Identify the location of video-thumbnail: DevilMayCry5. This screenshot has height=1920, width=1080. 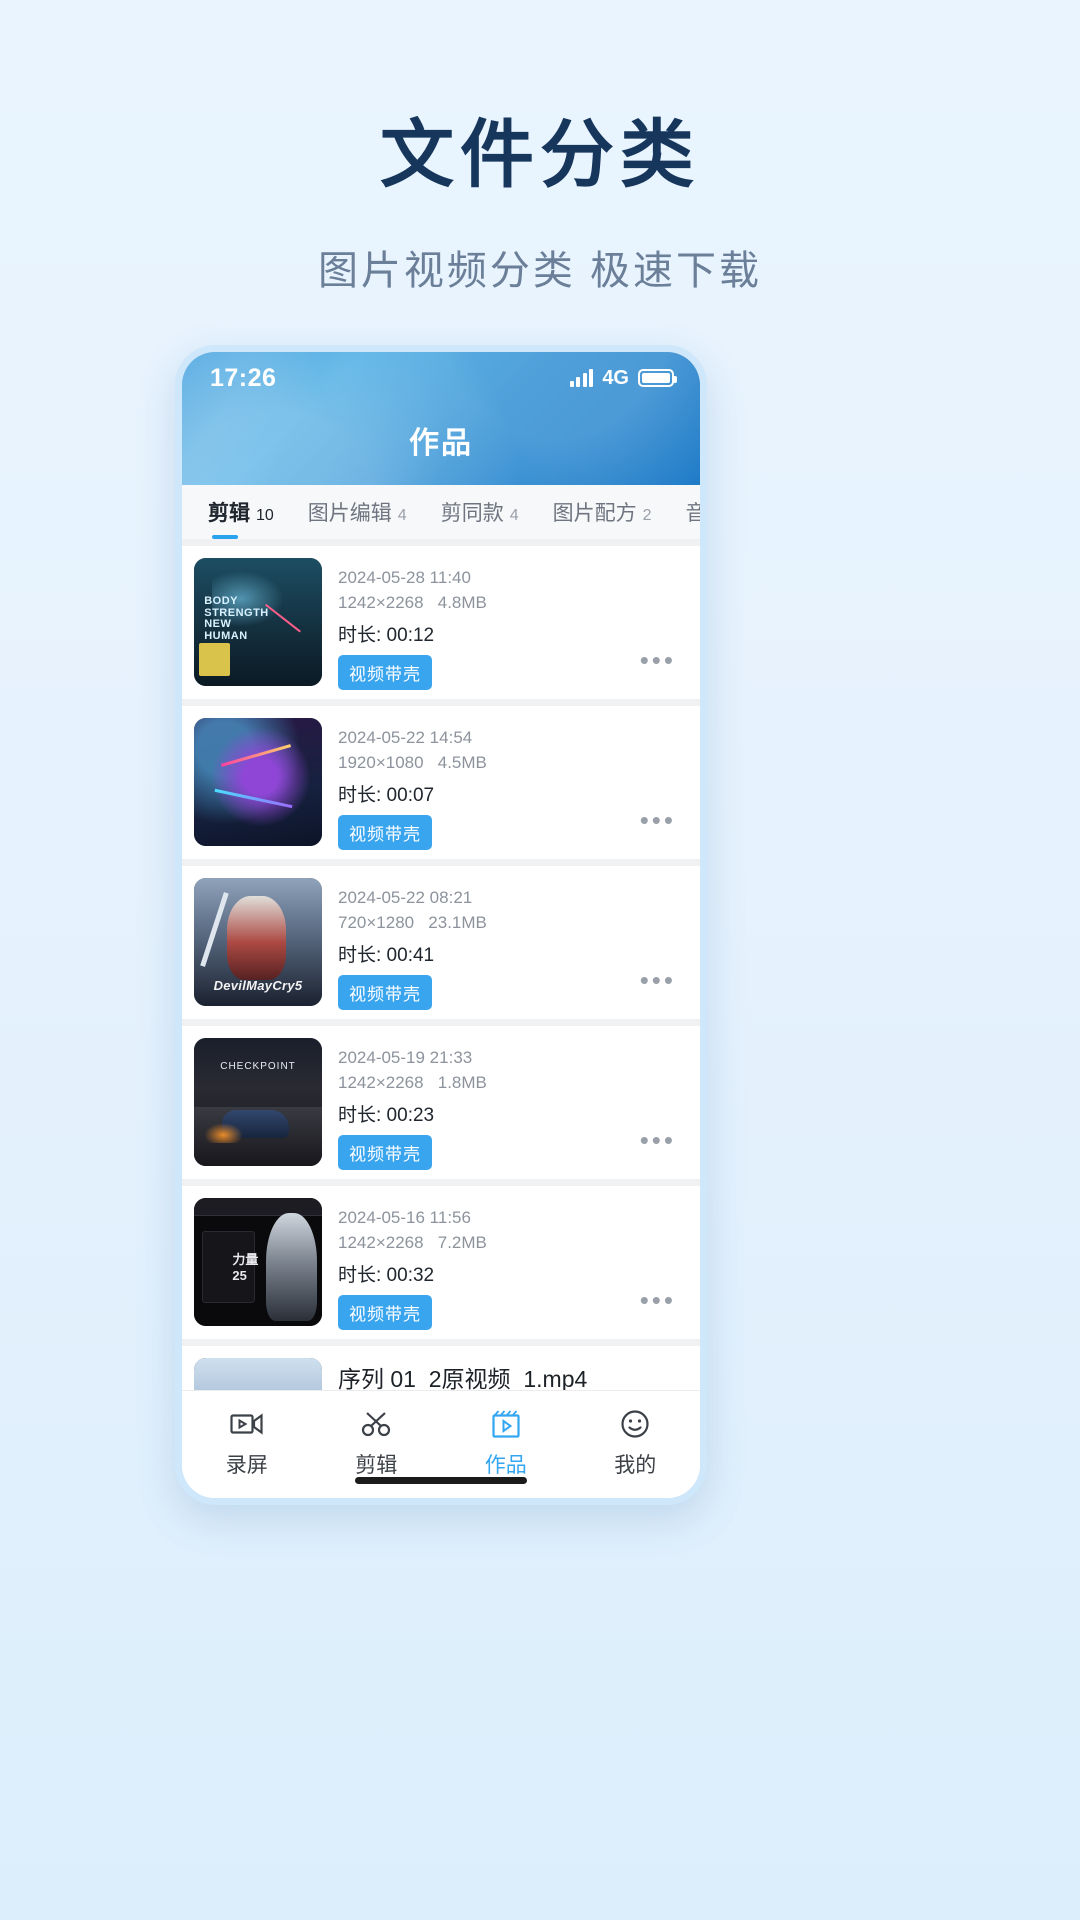
(258, 942).